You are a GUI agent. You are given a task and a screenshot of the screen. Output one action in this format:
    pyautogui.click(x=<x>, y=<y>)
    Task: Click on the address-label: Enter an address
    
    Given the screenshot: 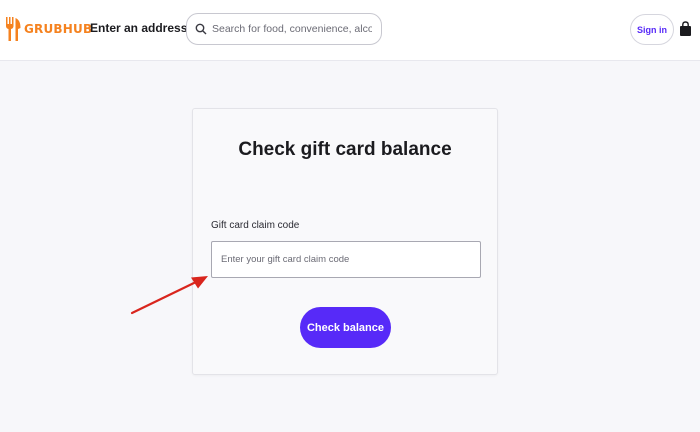 What is the action you would take?
    pyautogui.click(x=139, y=28)
    